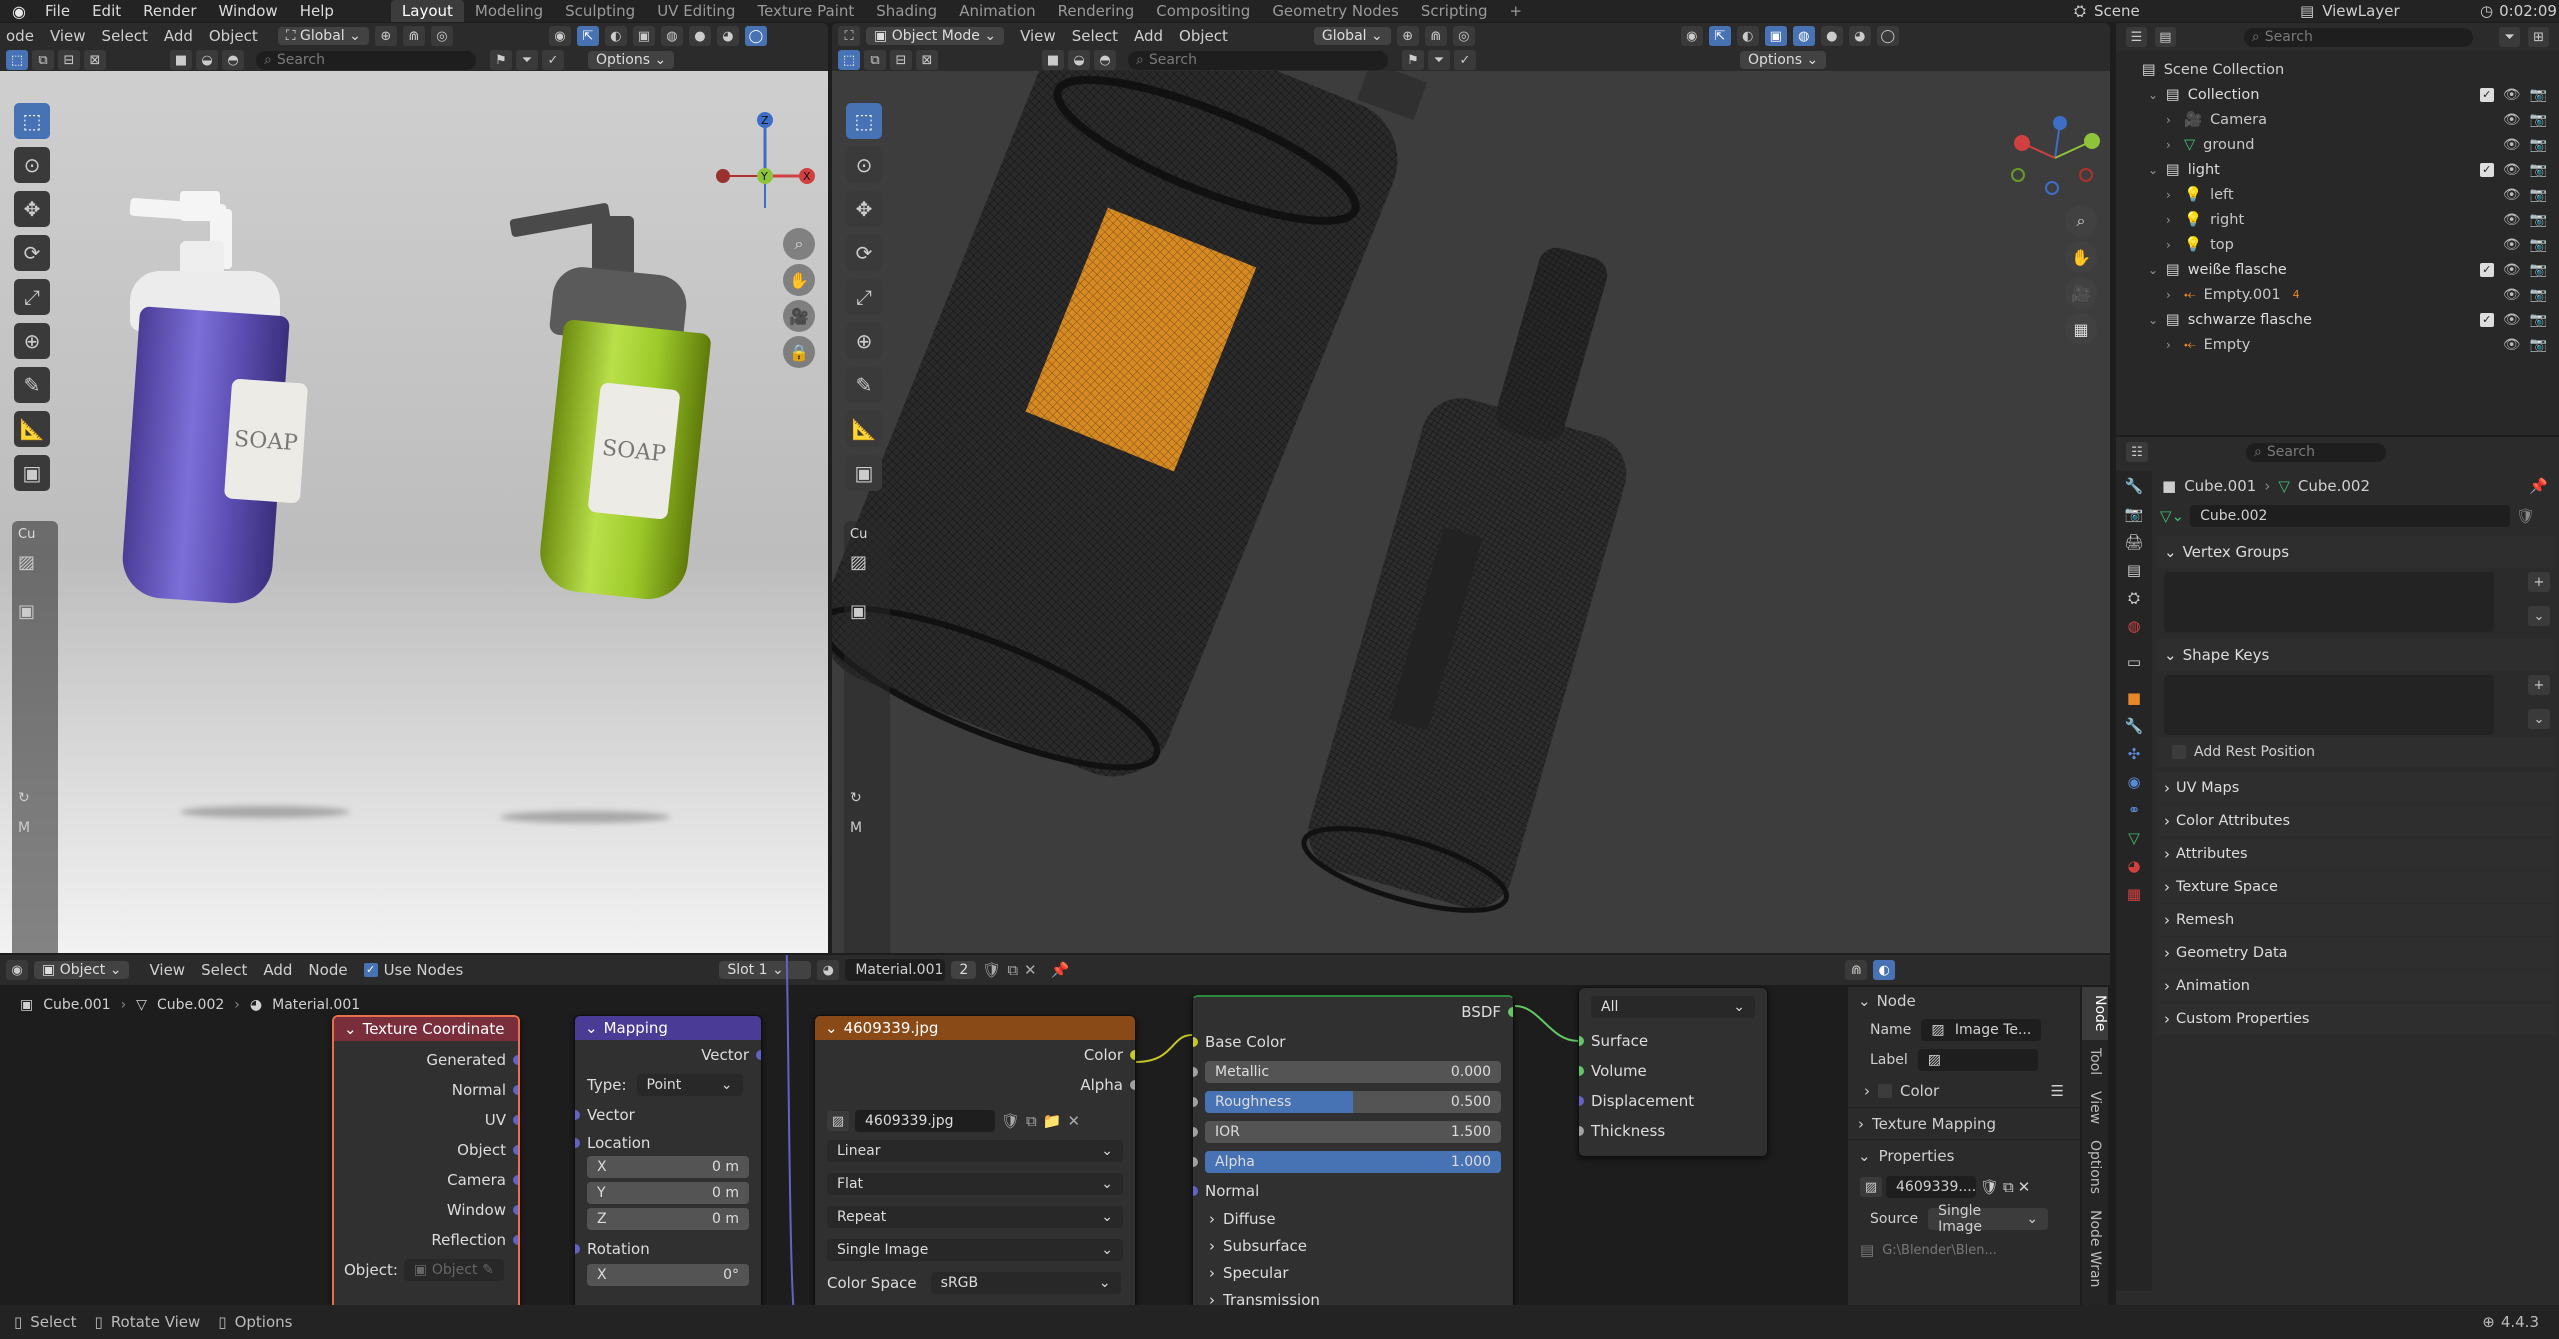  Describe the element at coordinates (668, 1193) in the screenshot. I see `mapping-loc-field: Y 0 m` at that location.